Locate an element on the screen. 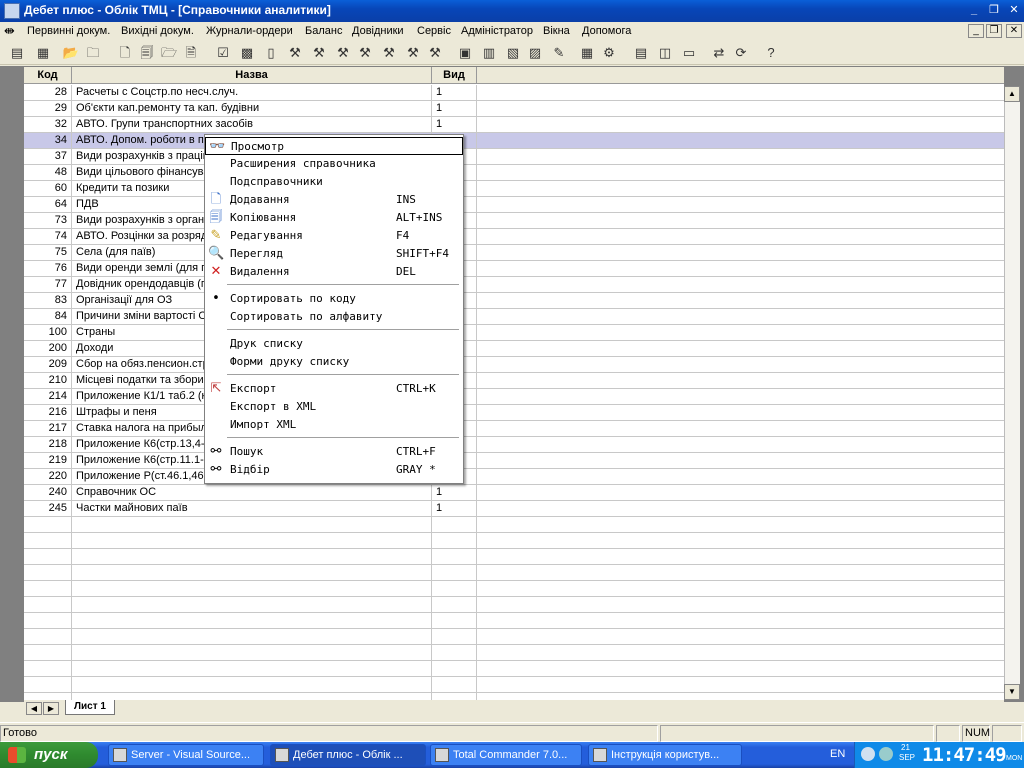 The image size is (1024, 768). menu-item-filter: ⚯ Відбір GRAY * is located at coordinates (334, 470).